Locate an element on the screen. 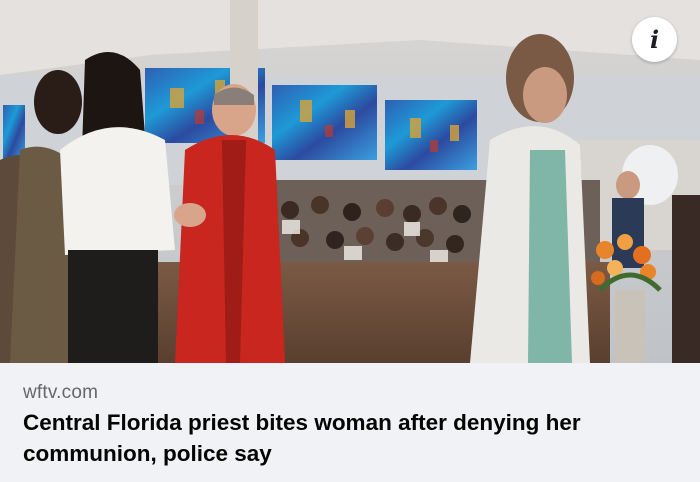 This screenshot has width=700, height=482. info-button: i is located at coordinates (654, 39).